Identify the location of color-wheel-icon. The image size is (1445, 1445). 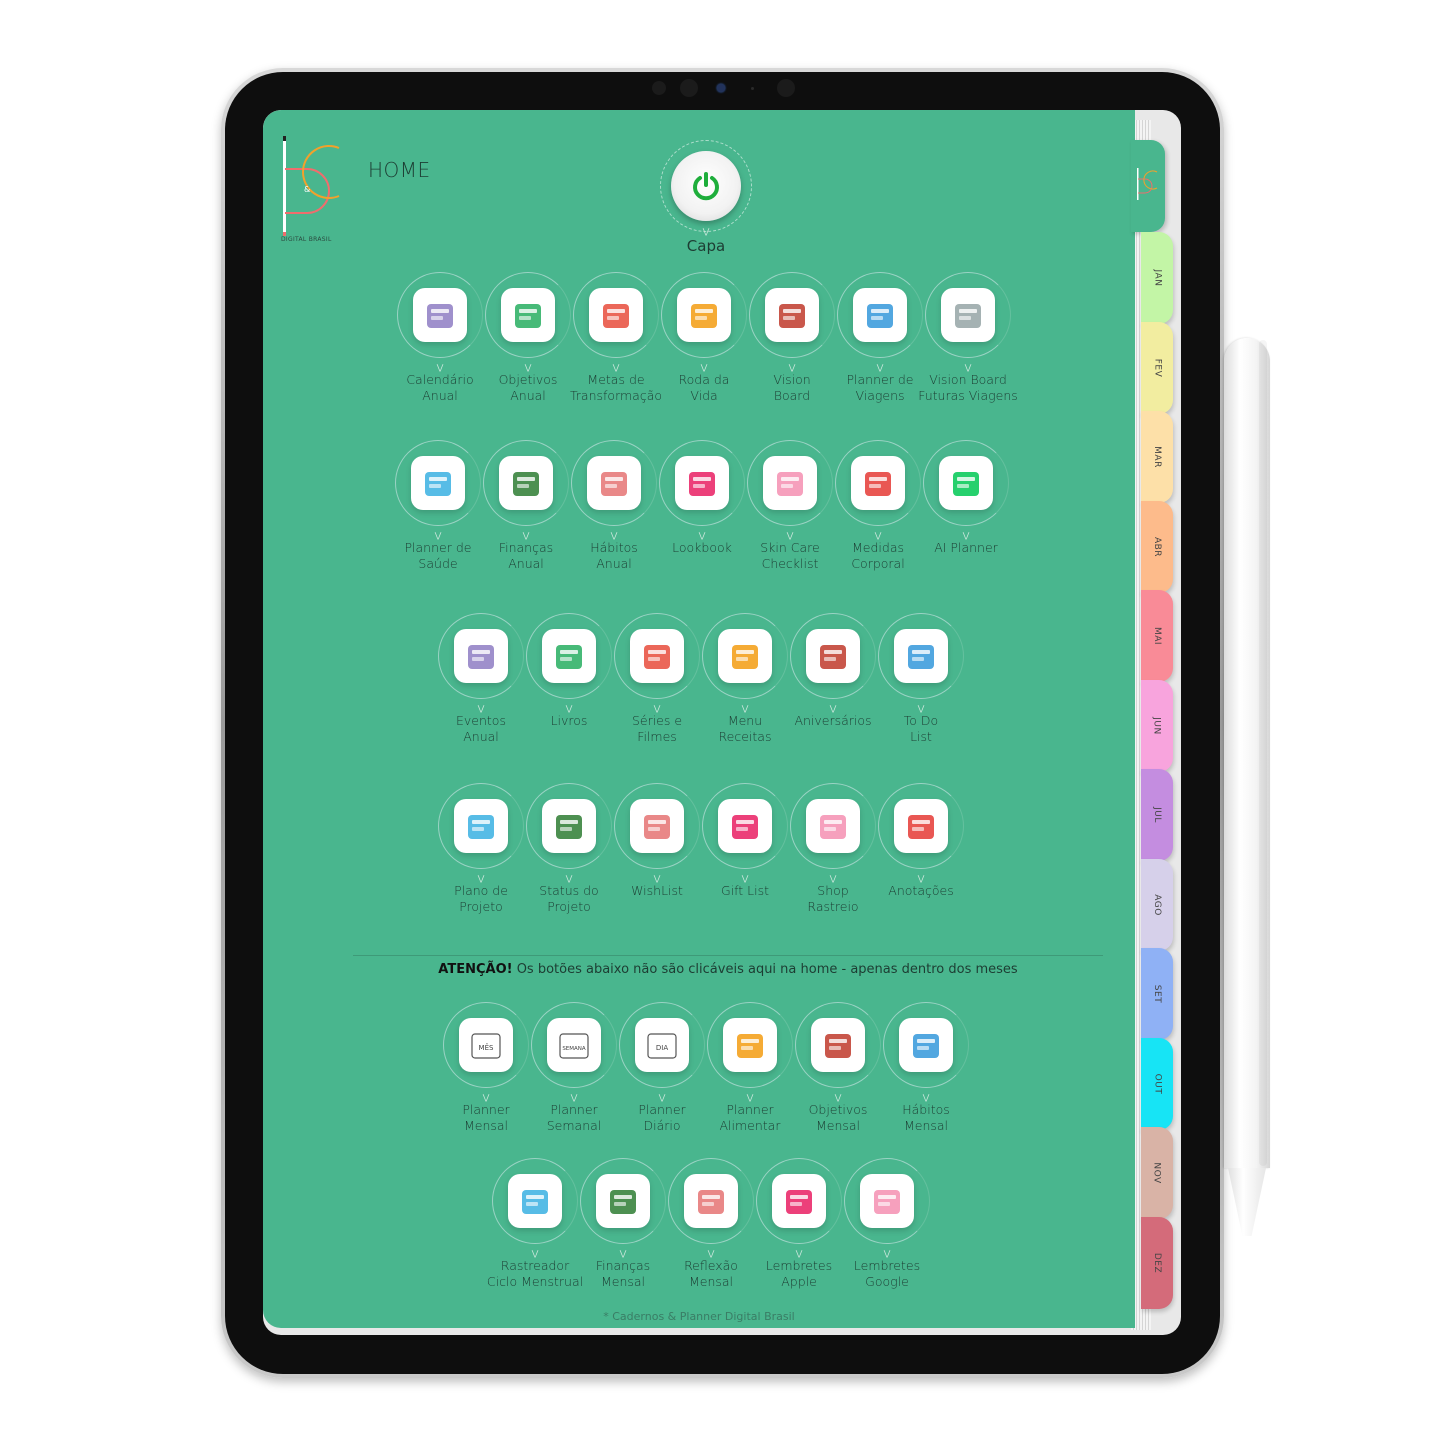
(704, 316).